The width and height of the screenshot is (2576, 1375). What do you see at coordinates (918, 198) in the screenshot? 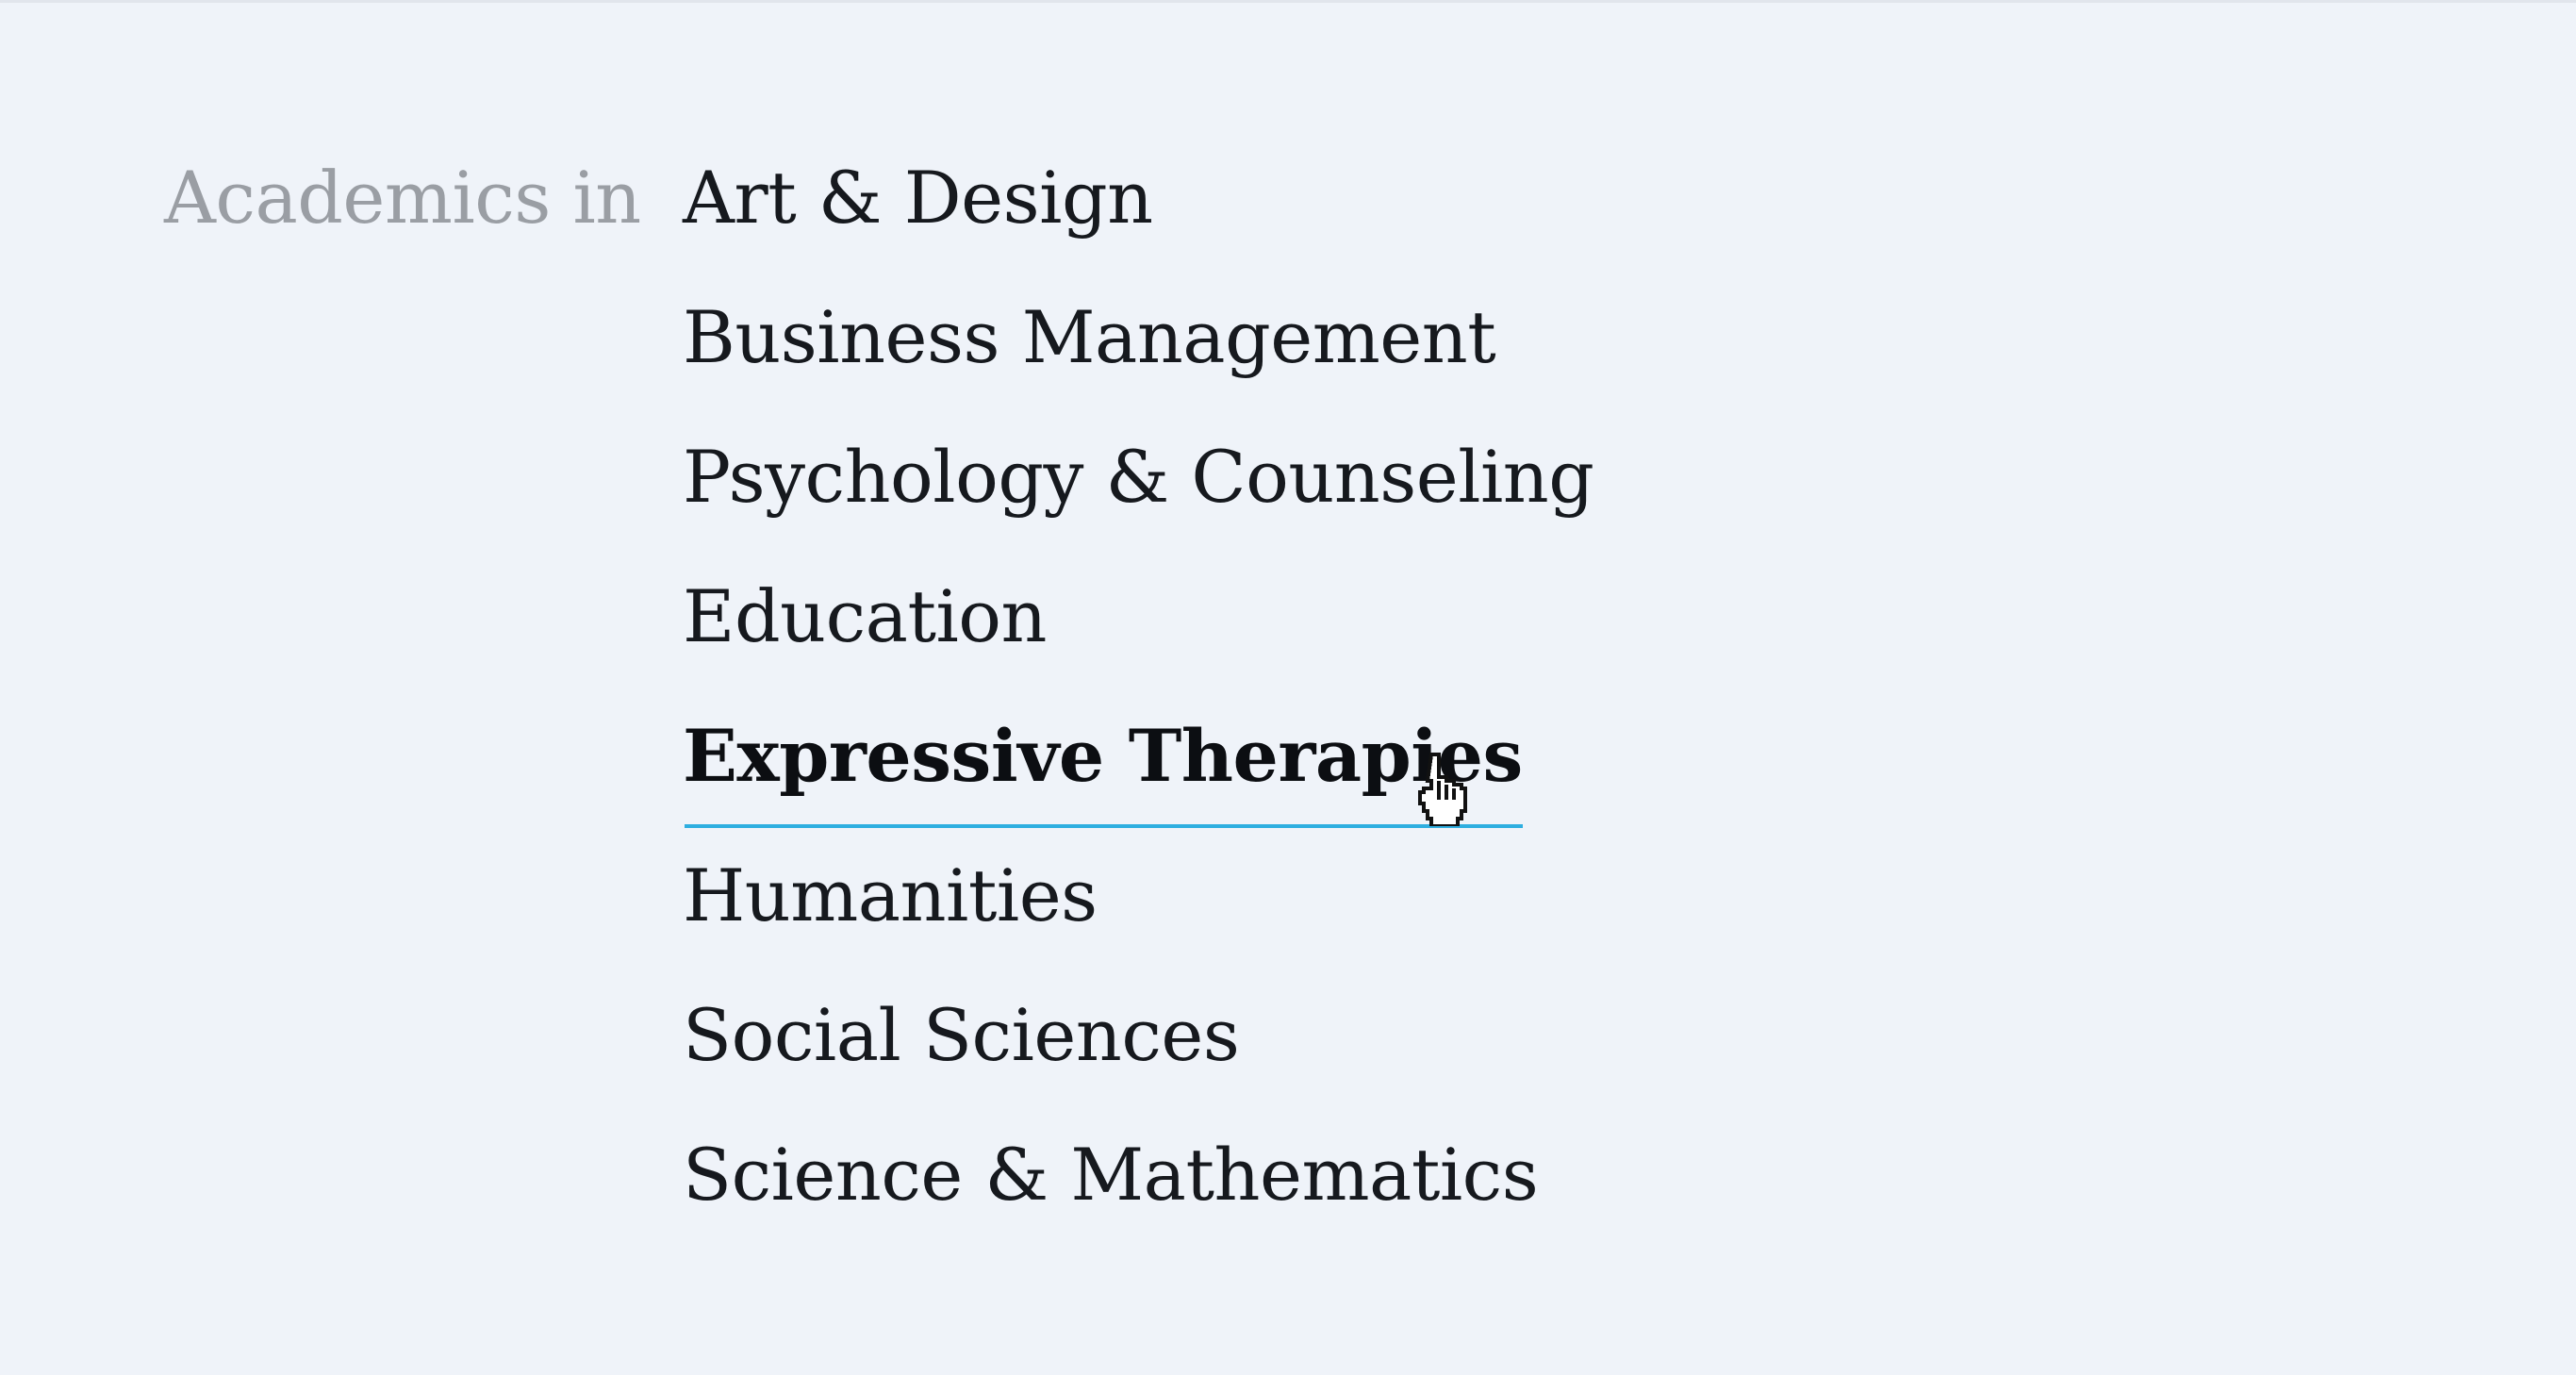
I see `subject-link-art-design: Art & Design` at bounding box center [918, 198].